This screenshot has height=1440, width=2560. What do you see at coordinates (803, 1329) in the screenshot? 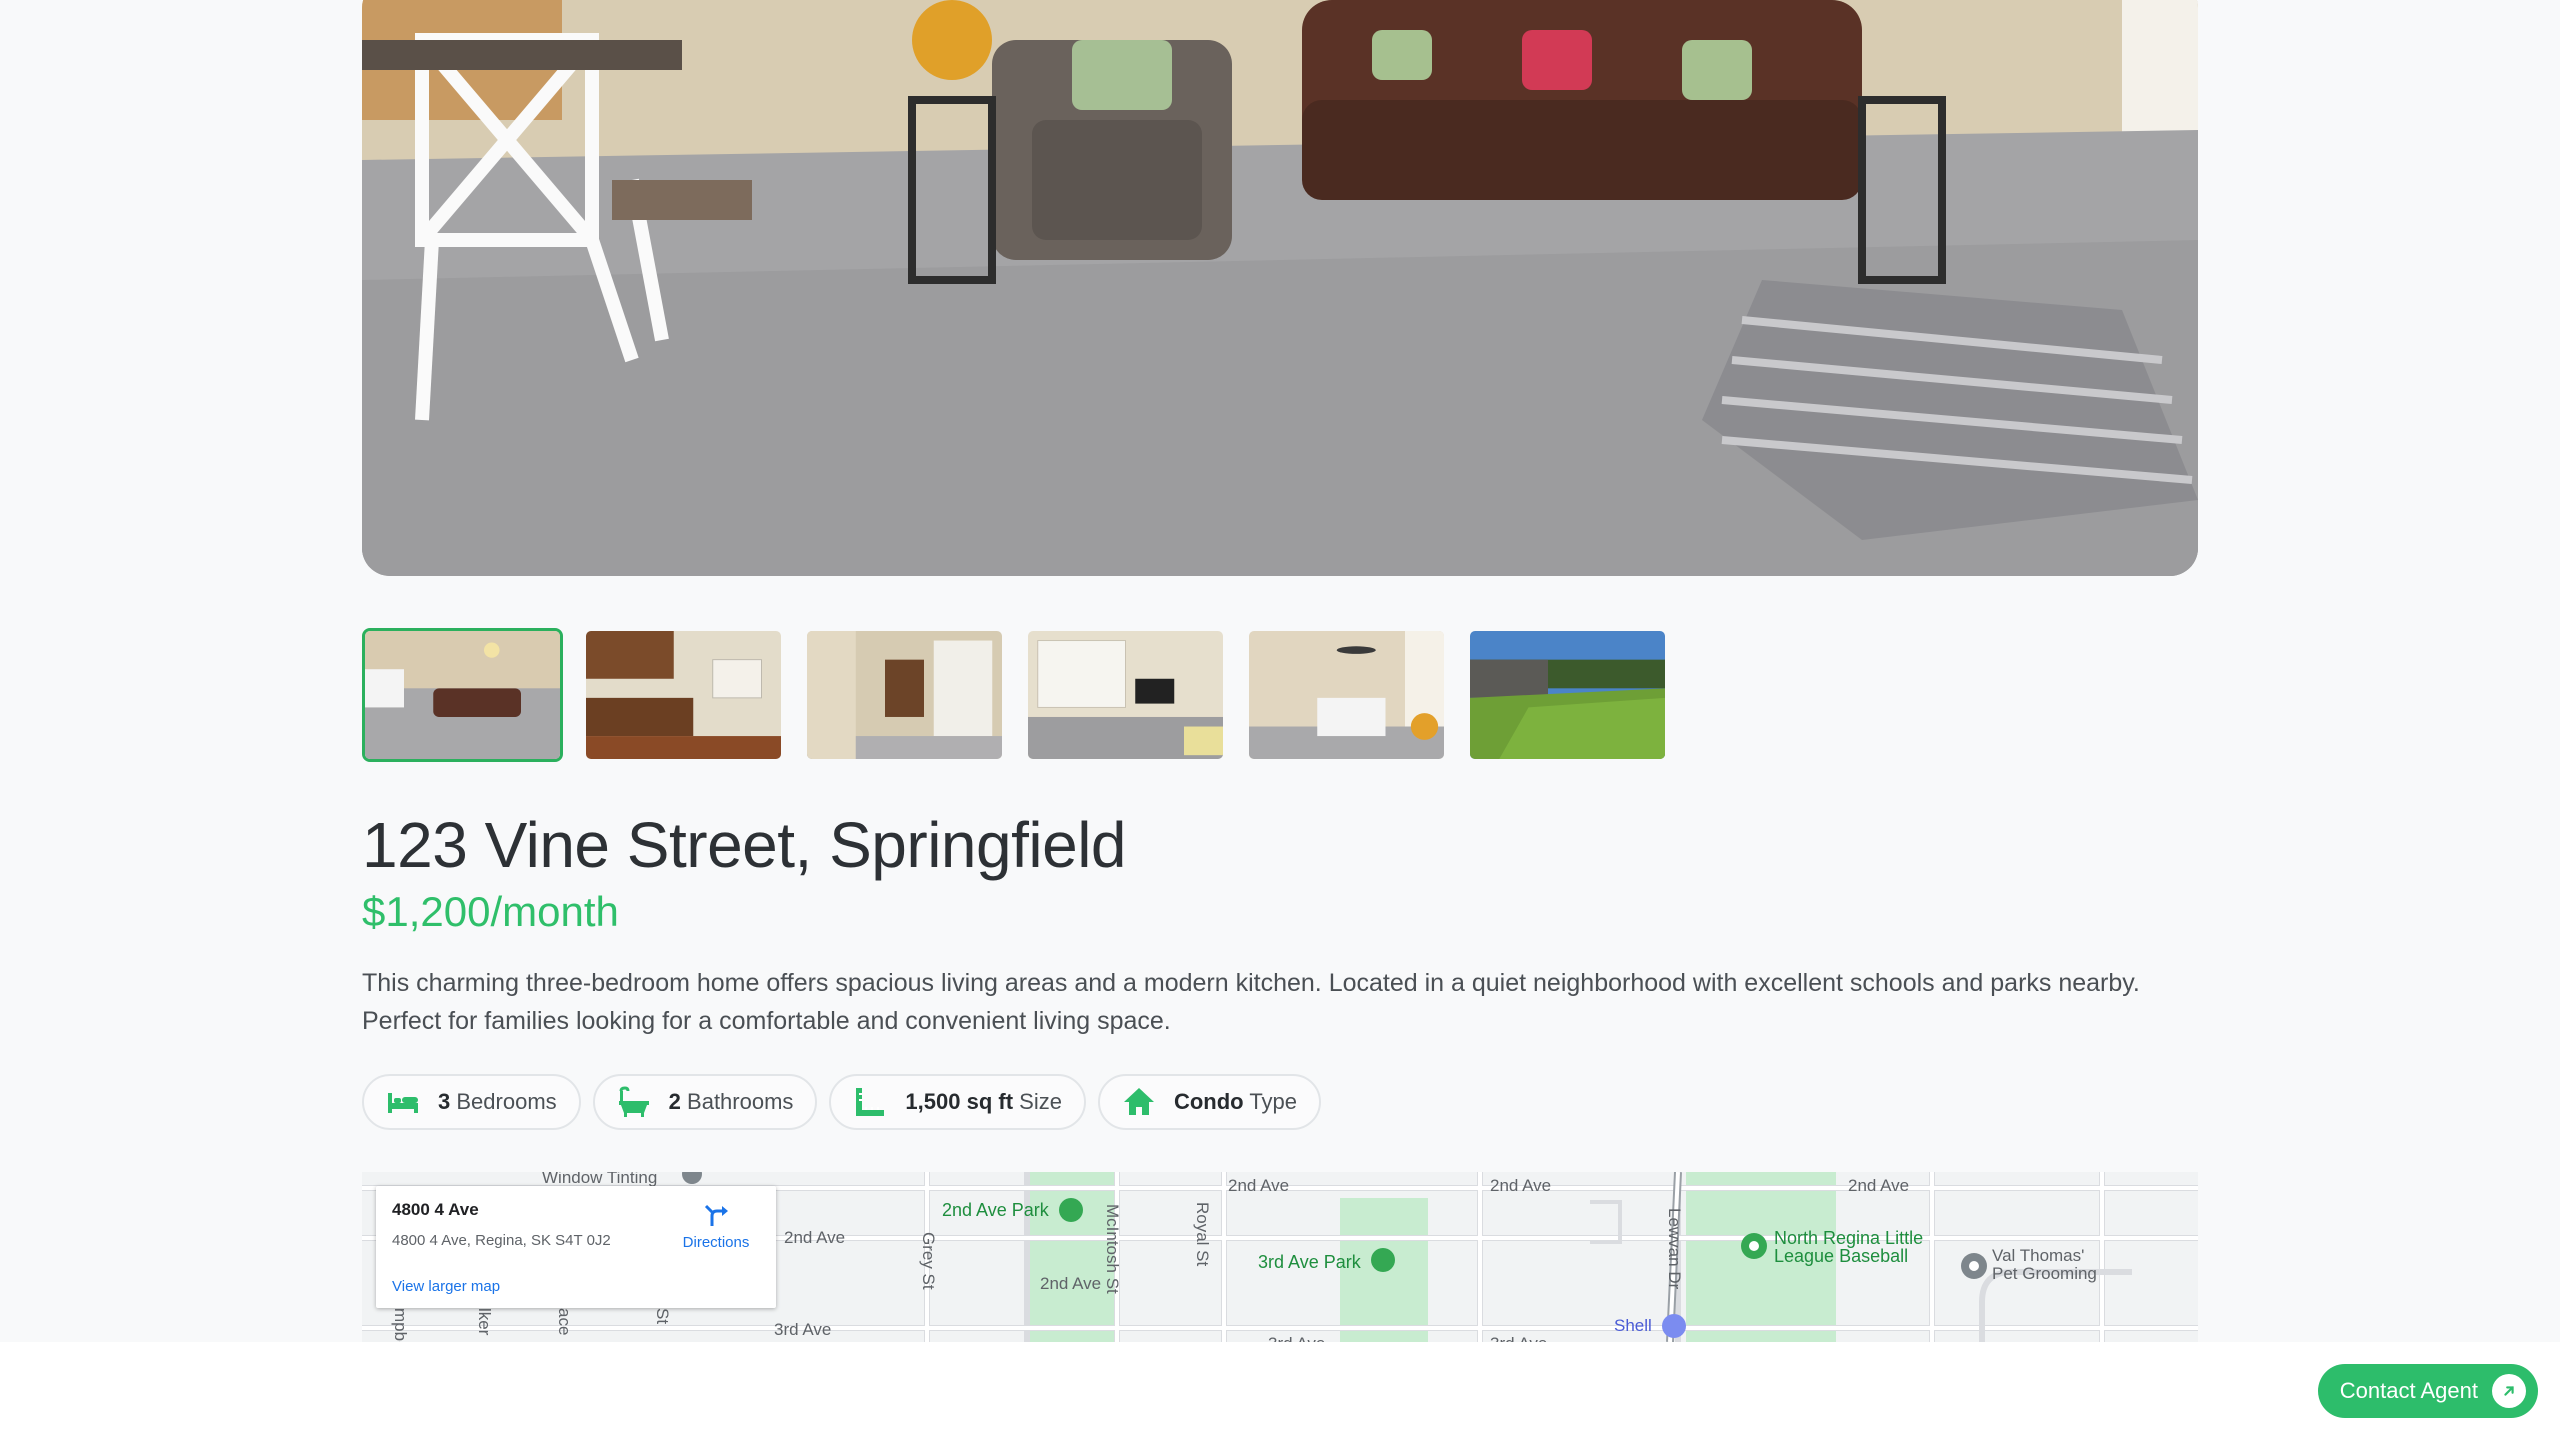
I see `map-label-3rd-ave-a: 3rd Ave` at bounding box center [803, 1329].